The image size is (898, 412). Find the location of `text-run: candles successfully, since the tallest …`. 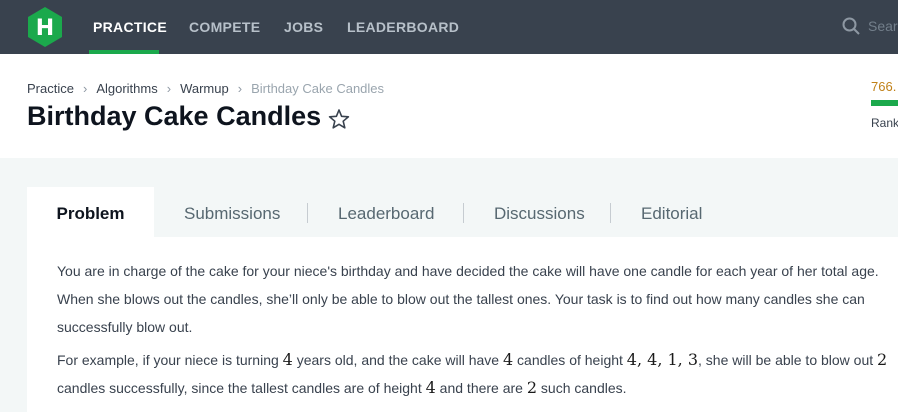

text-run: candles successfully, since the tallest … is located at coordinates (241, 388).